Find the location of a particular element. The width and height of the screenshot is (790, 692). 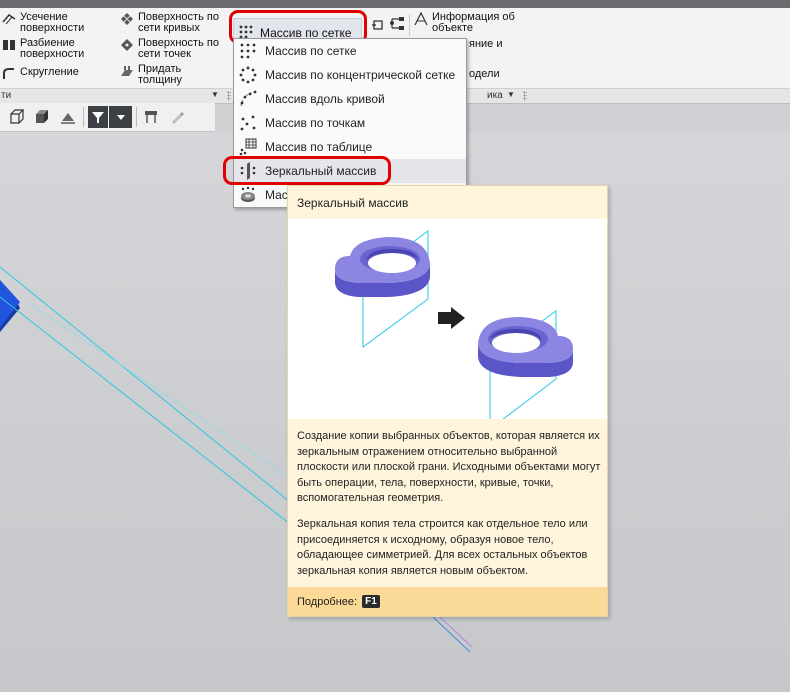

curve-array-icon is located at coordinates (248, 98).